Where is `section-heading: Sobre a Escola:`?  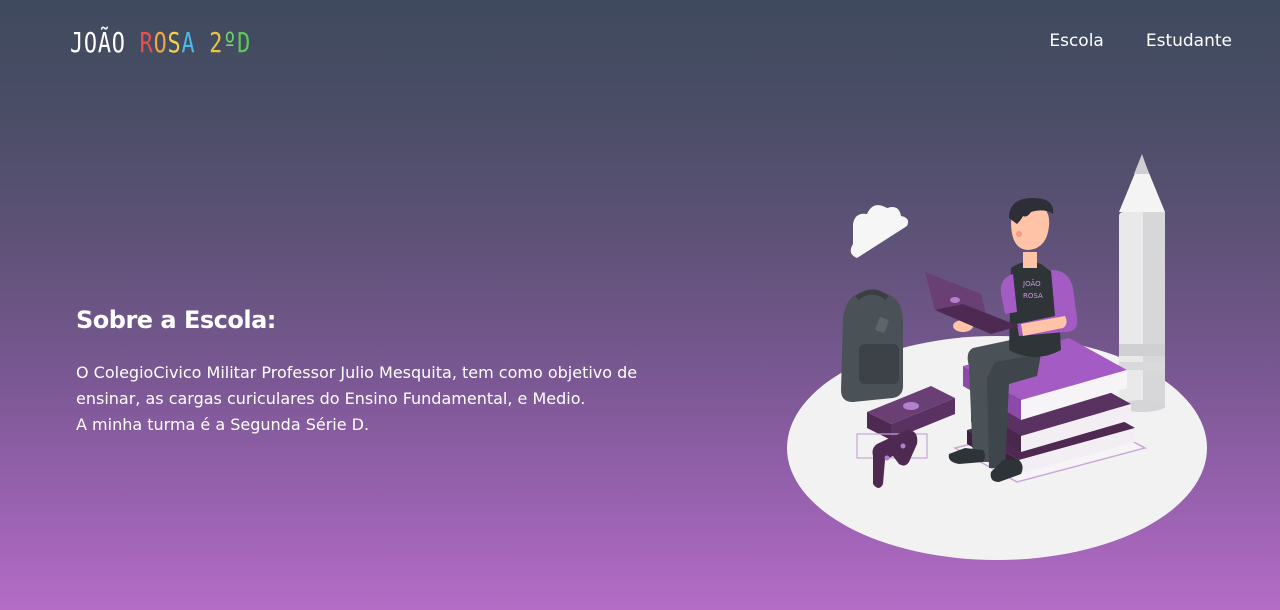 section-heading: Sobre a Escola: is located at coordinates (176, 320).